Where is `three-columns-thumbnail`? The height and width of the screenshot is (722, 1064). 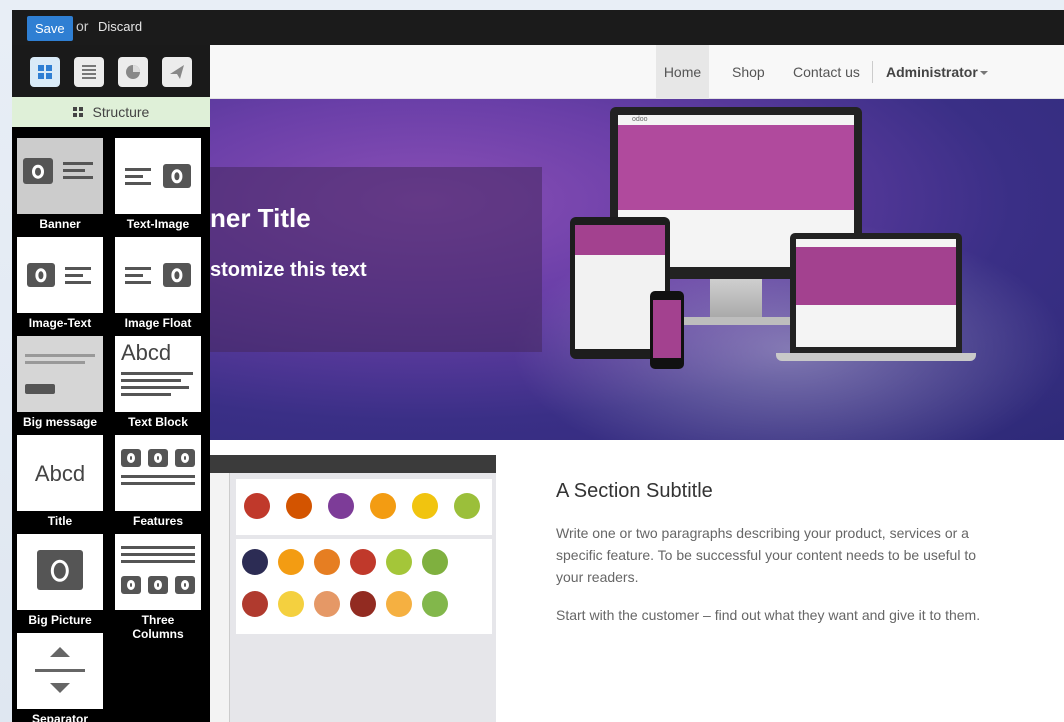 three-columns-thumbnail is located at coordinates (158, 572).